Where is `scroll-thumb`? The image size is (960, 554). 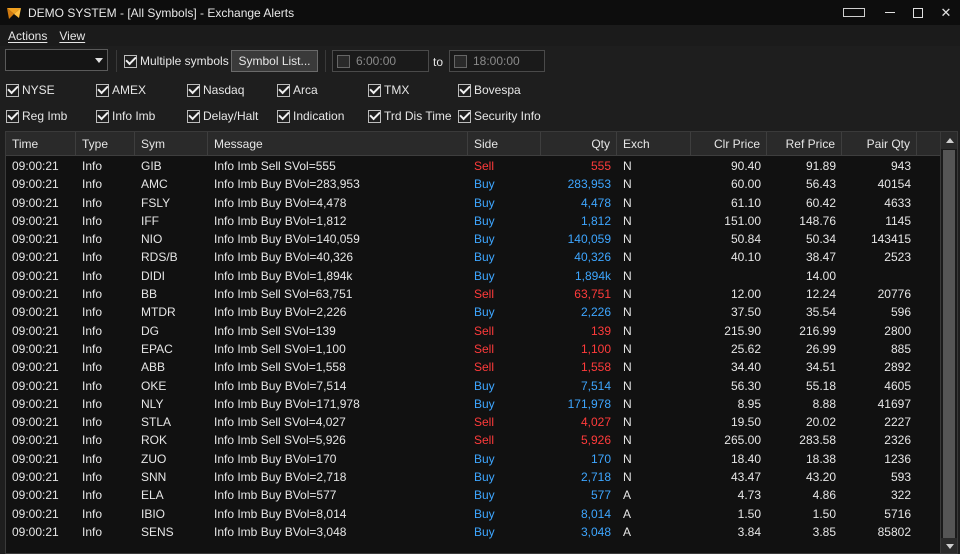 scroll-thumb is located at coordinates (949, 348).